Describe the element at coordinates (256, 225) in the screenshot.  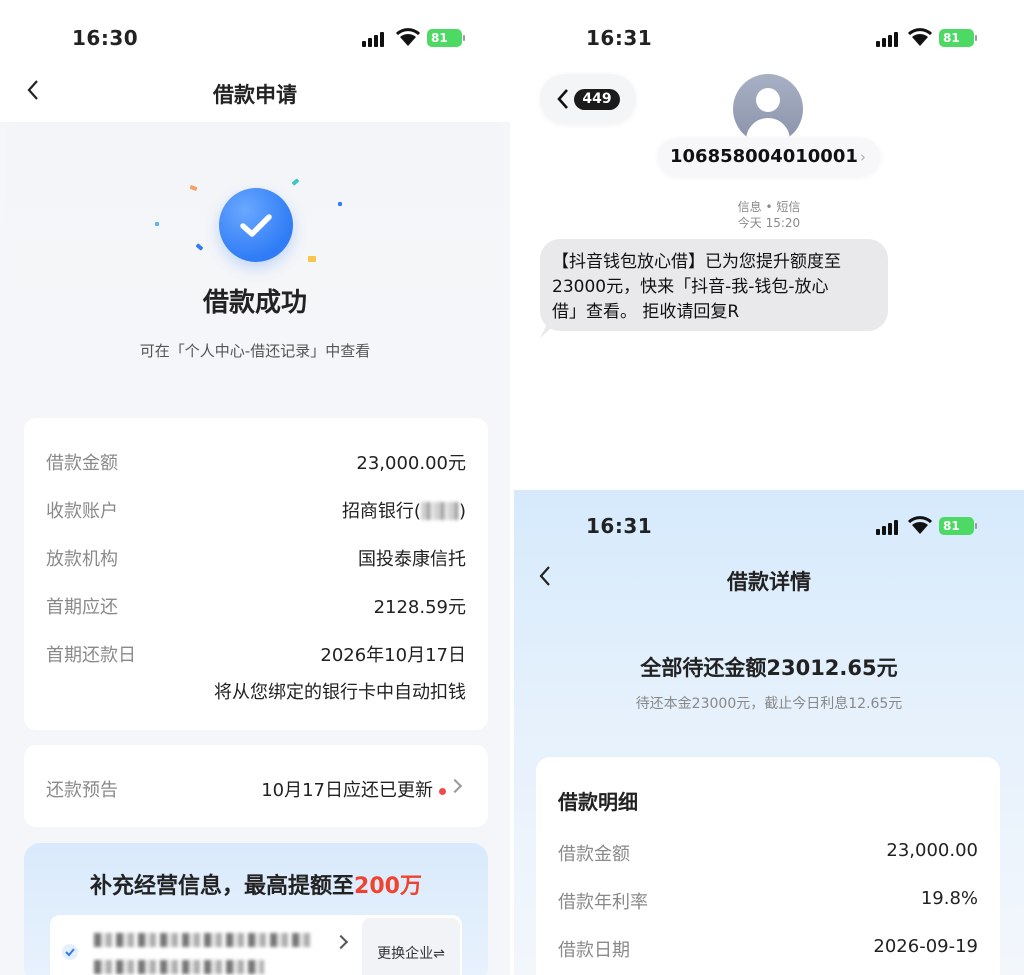
I see `check-circle-icon` at that location.